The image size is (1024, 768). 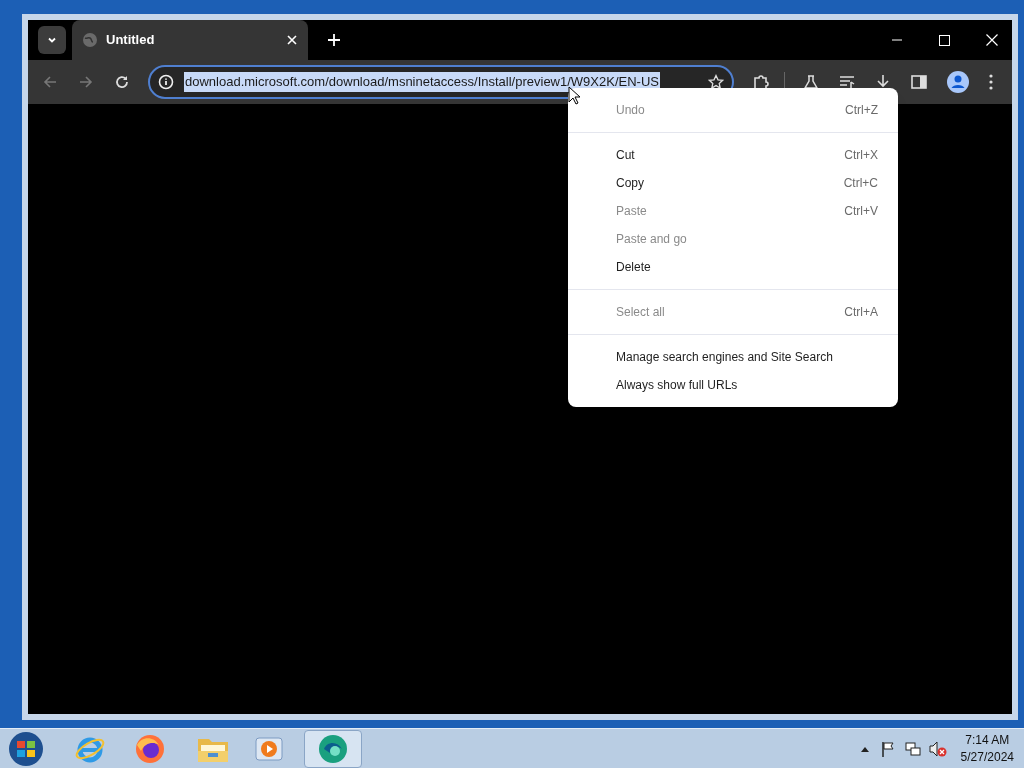 What do you see at coordinates (958, 82) in the screenshot?
I see `profile-icon` at bounding box center [958, 82].